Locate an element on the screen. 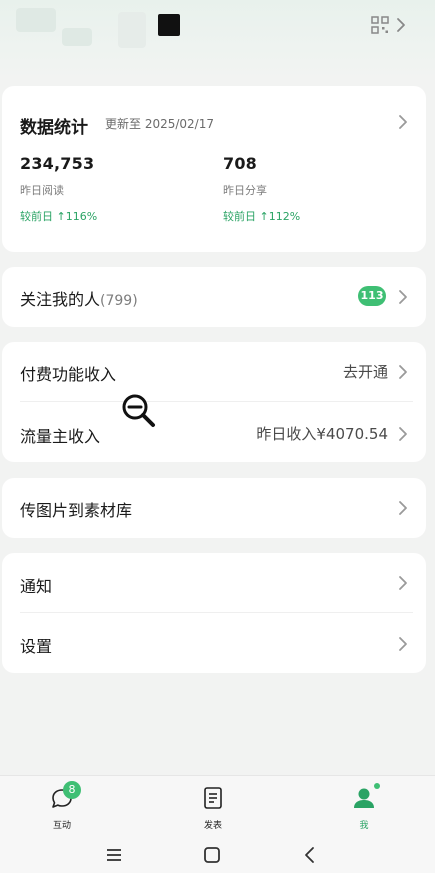  system-nav-bar is located at coordinates (217, 854).